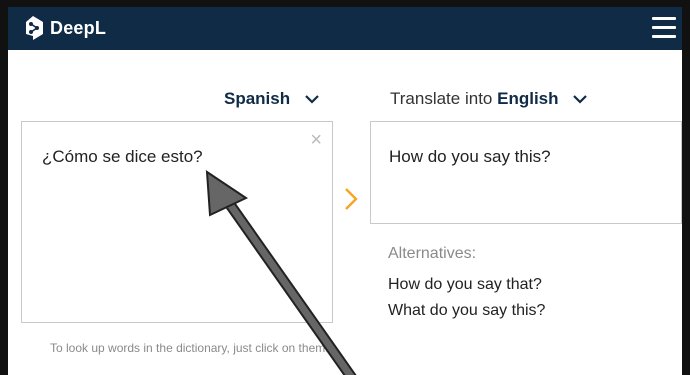  I want to click on clear-icon: ×, so click(316, 140).